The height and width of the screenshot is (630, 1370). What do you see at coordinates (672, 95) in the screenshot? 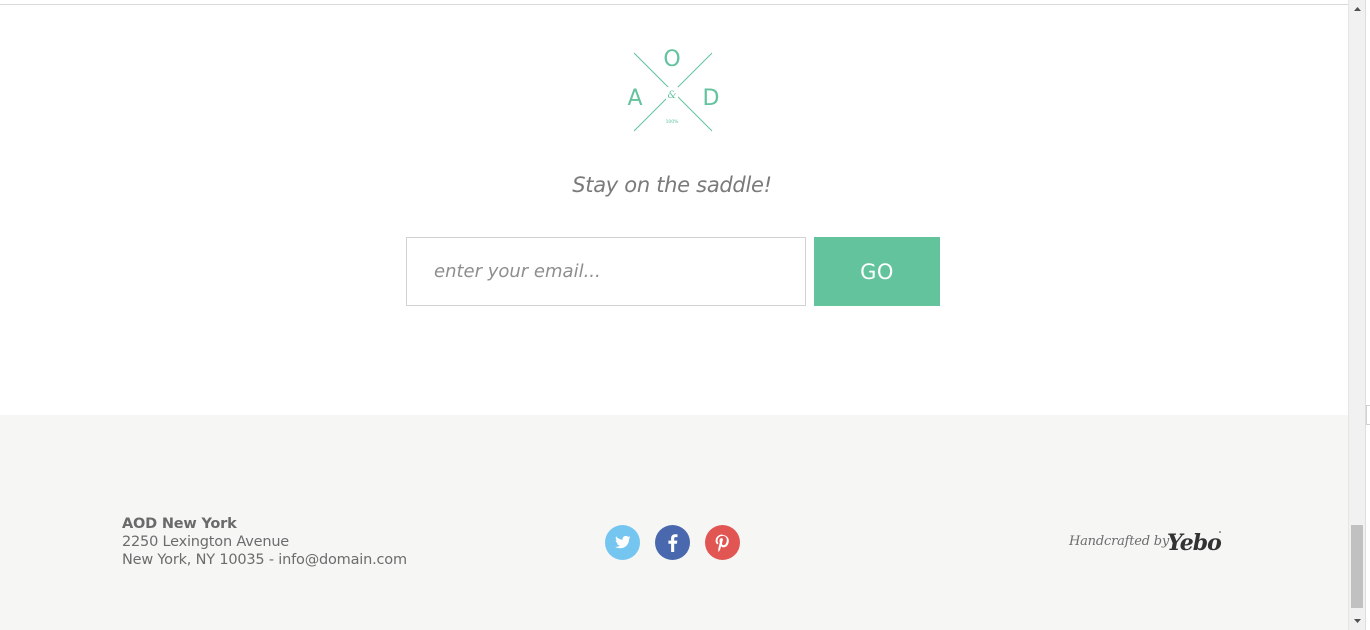
I see `logo-ampersand: &` at bounding box center [672, 95].